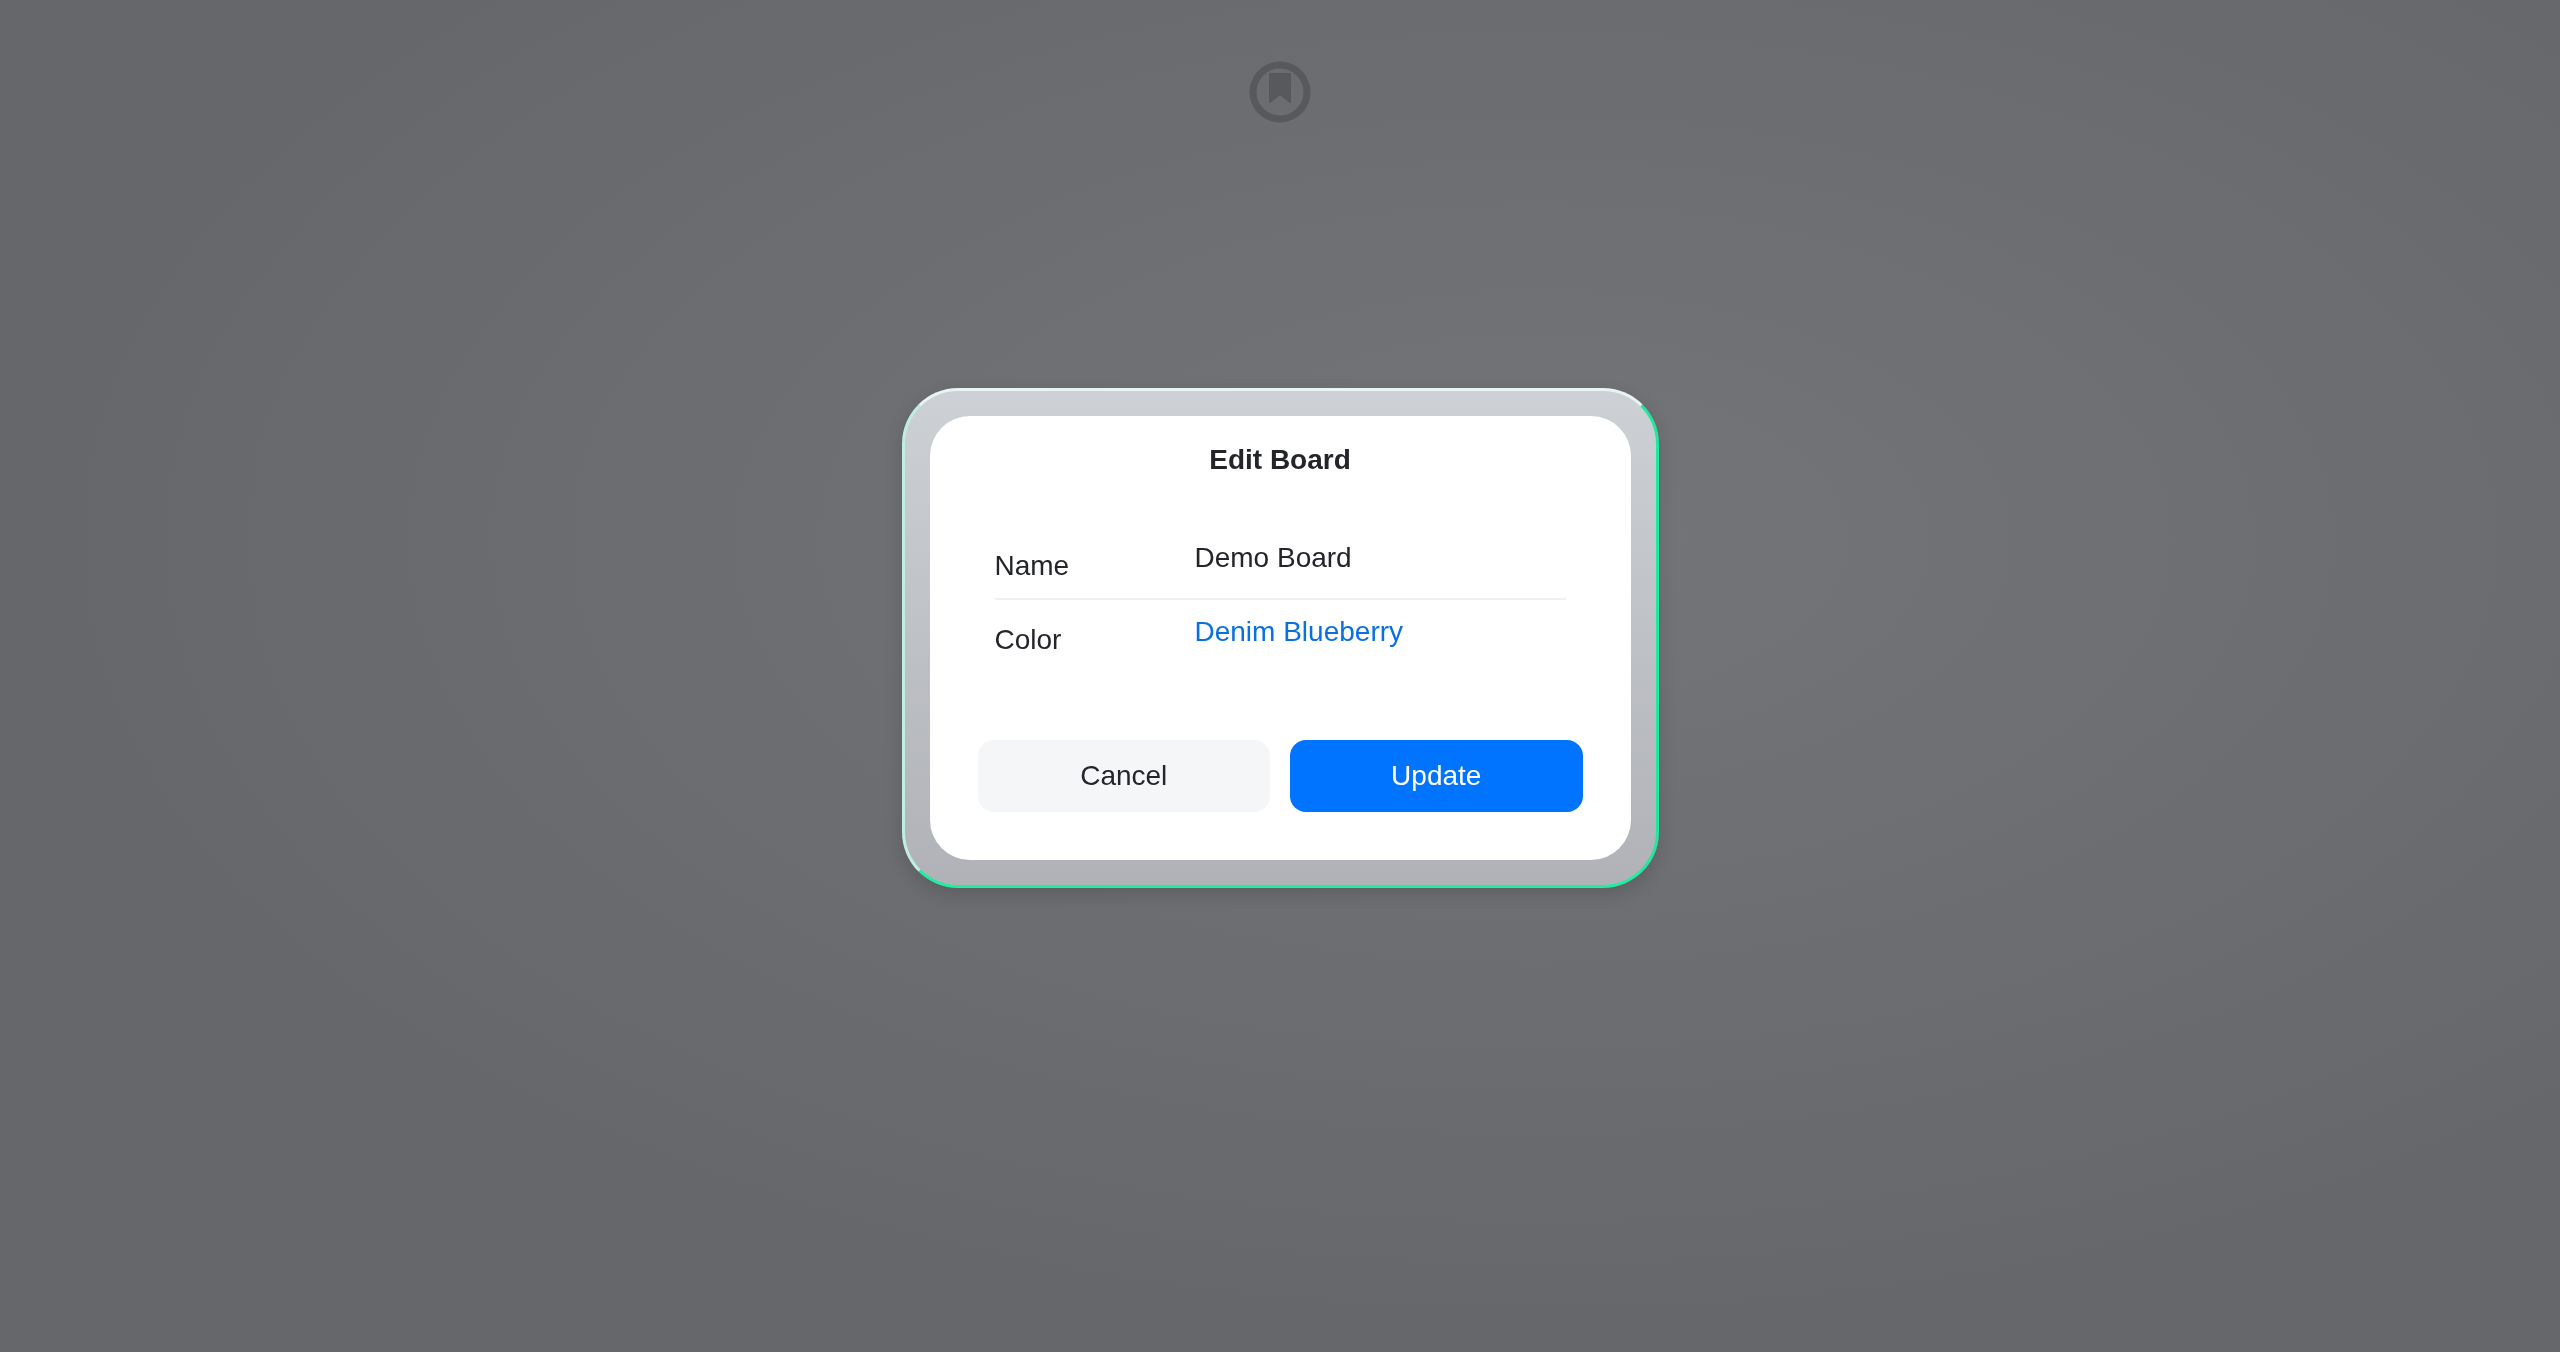 The height and width of the screenshot is (1352, 2560). Describe the element at coordinates (1436, 776) in the screenshot. I see `update-button: Update` at that location.